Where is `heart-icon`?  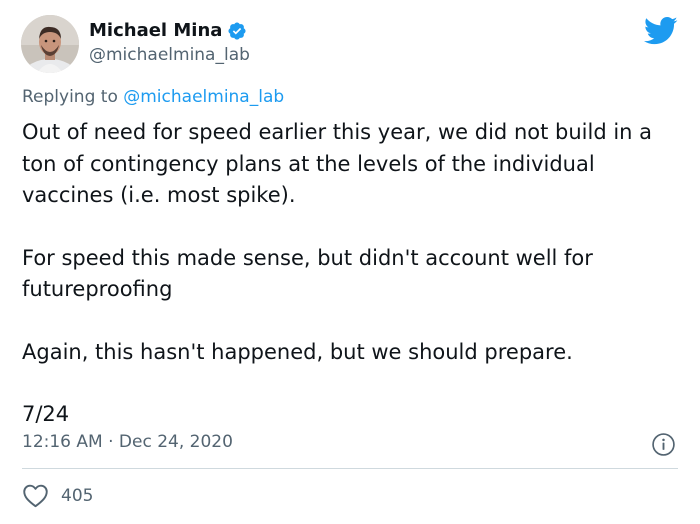
heart-icon is located at coordinates (35, 495).